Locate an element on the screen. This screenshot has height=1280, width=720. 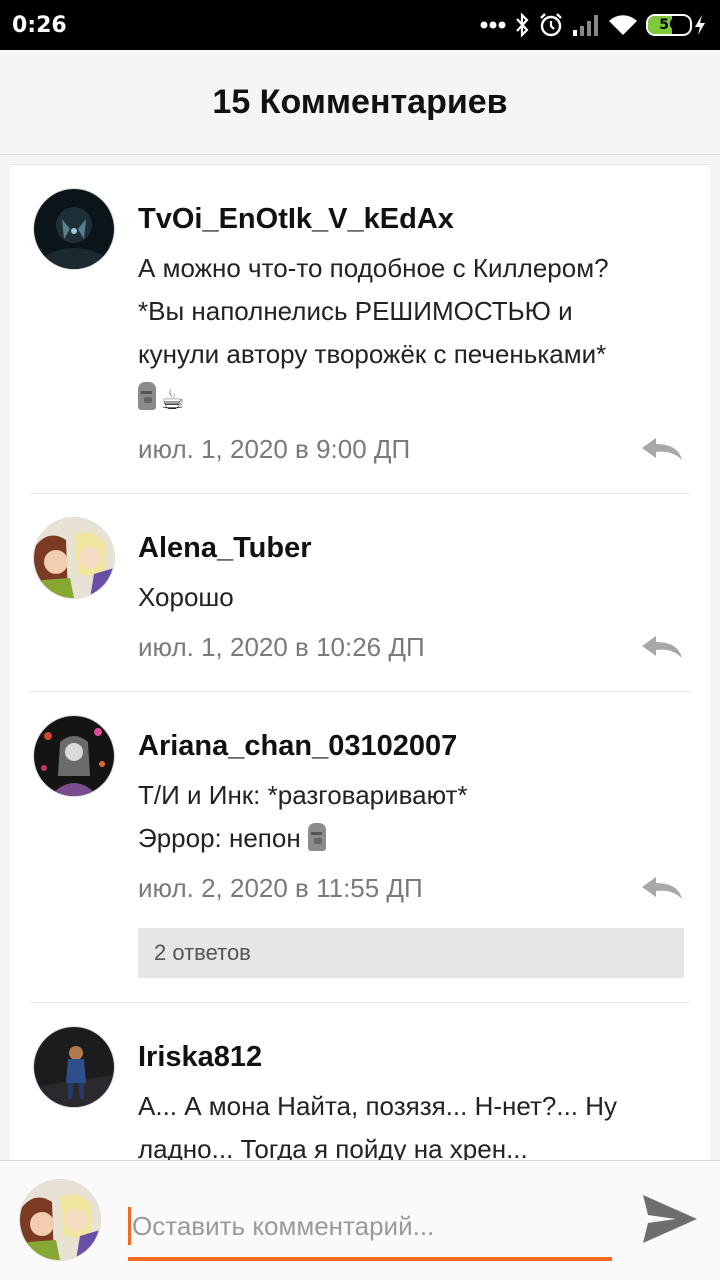
send-button is located at coordinates (670, 1219).